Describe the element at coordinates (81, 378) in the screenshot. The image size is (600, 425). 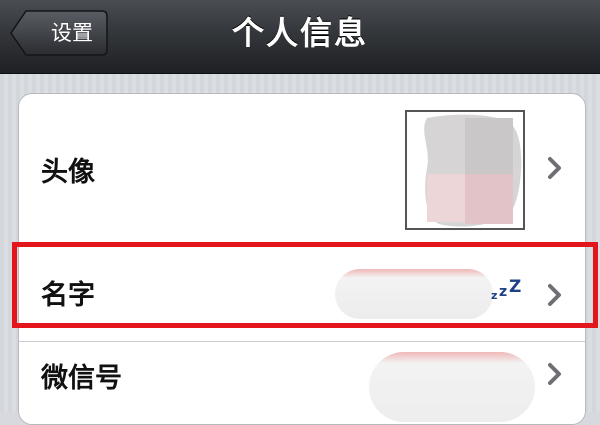
I see `wechat-id-label: 微信号` at that location.